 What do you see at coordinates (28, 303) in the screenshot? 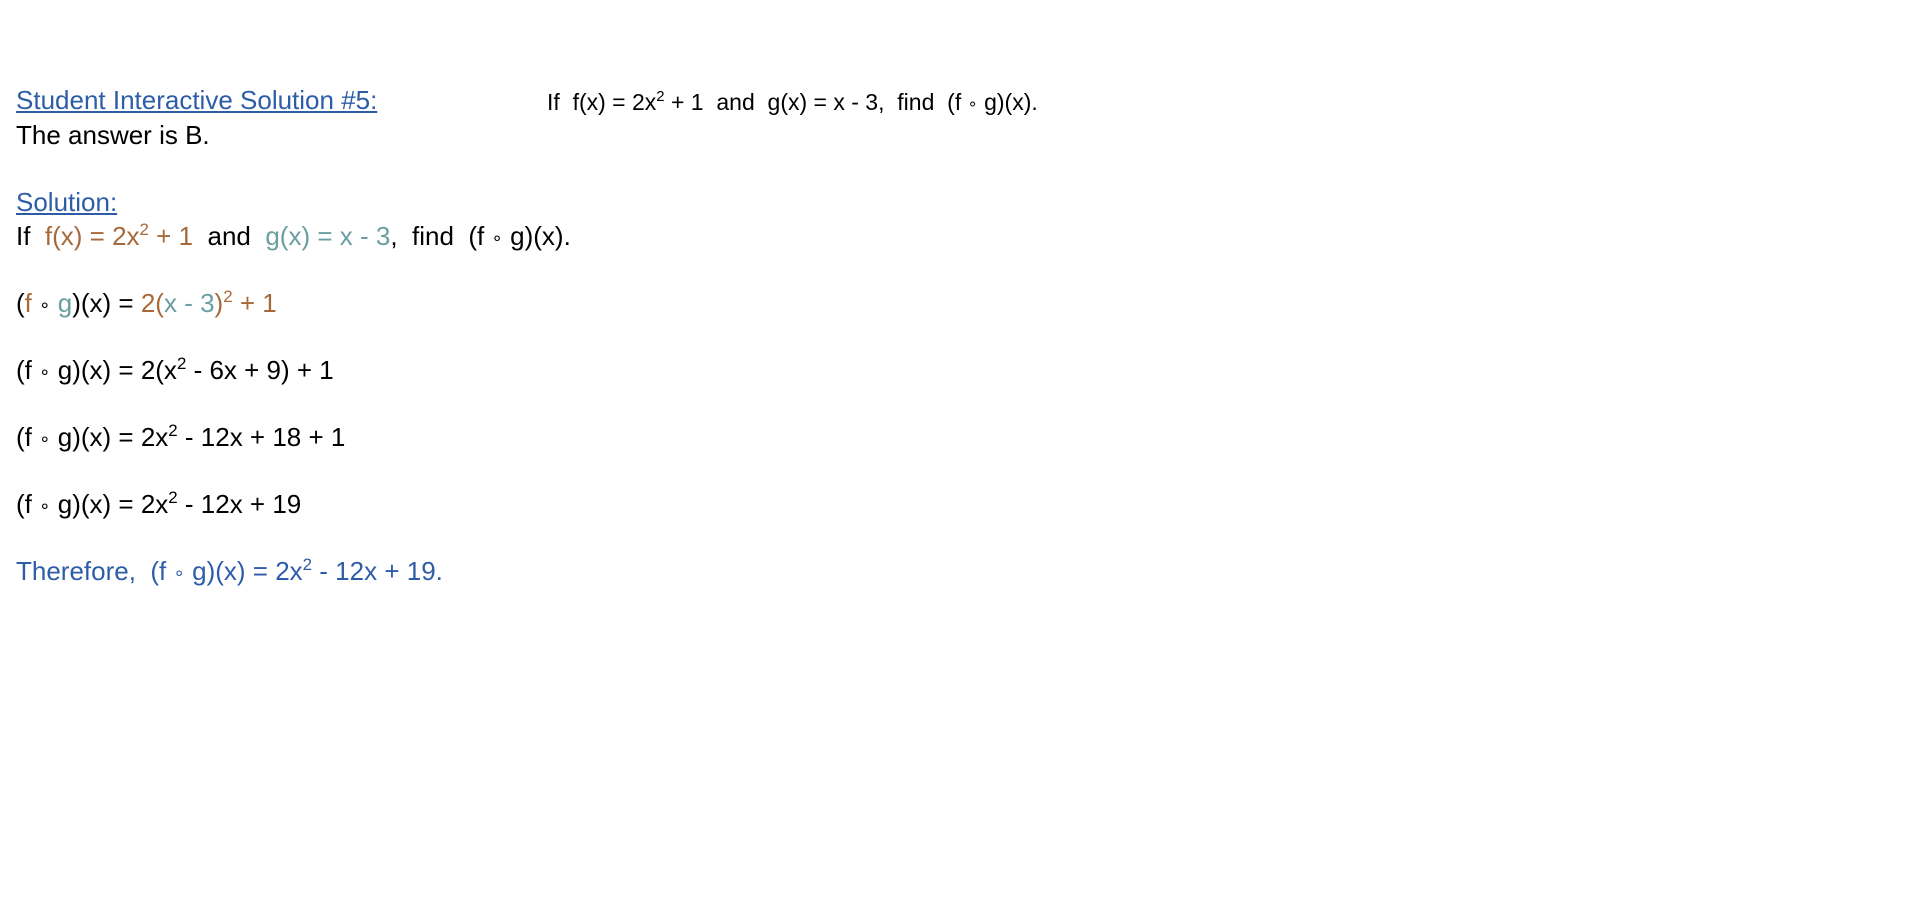
I see `step1-f: f` at bounding box center [28, 303].